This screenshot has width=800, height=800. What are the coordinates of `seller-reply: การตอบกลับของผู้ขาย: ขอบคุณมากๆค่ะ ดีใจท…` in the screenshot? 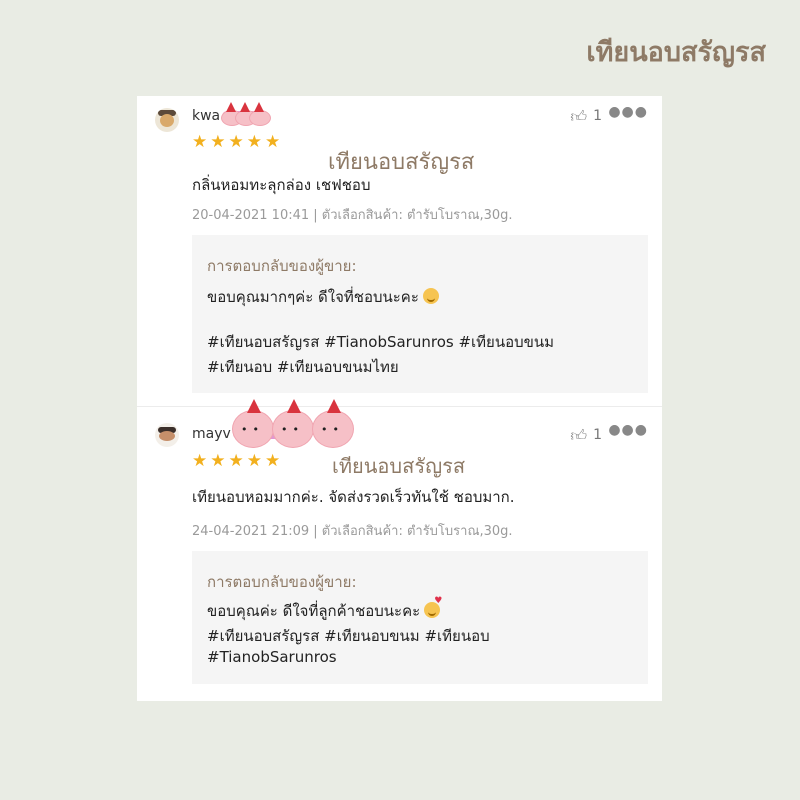 It's located at (420, 314).